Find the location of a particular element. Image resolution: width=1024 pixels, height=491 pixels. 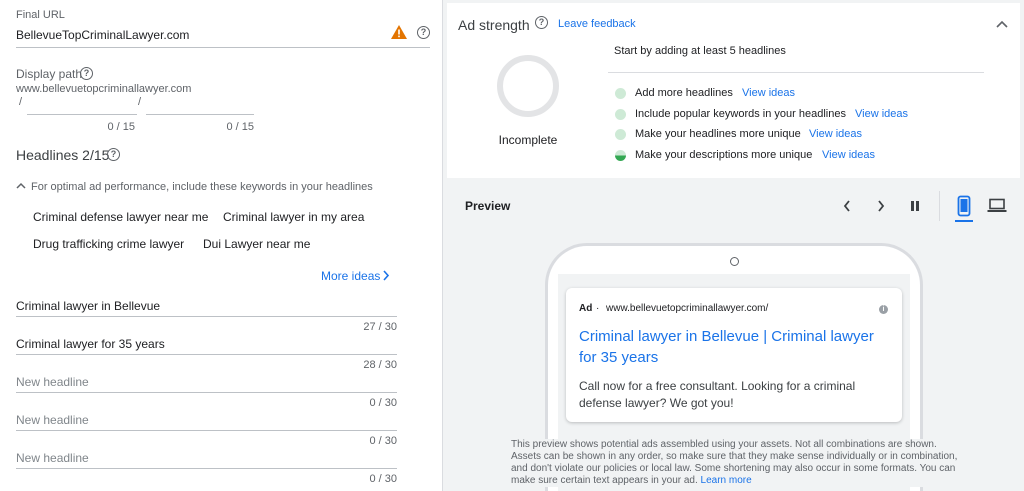

mobile-icon is located at coordinates (964, 206).